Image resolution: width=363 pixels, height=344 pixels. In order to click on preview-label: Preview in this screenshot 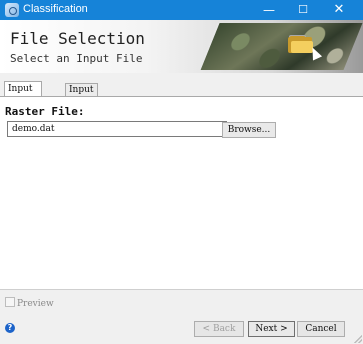, I will do `click(35, 304)`.